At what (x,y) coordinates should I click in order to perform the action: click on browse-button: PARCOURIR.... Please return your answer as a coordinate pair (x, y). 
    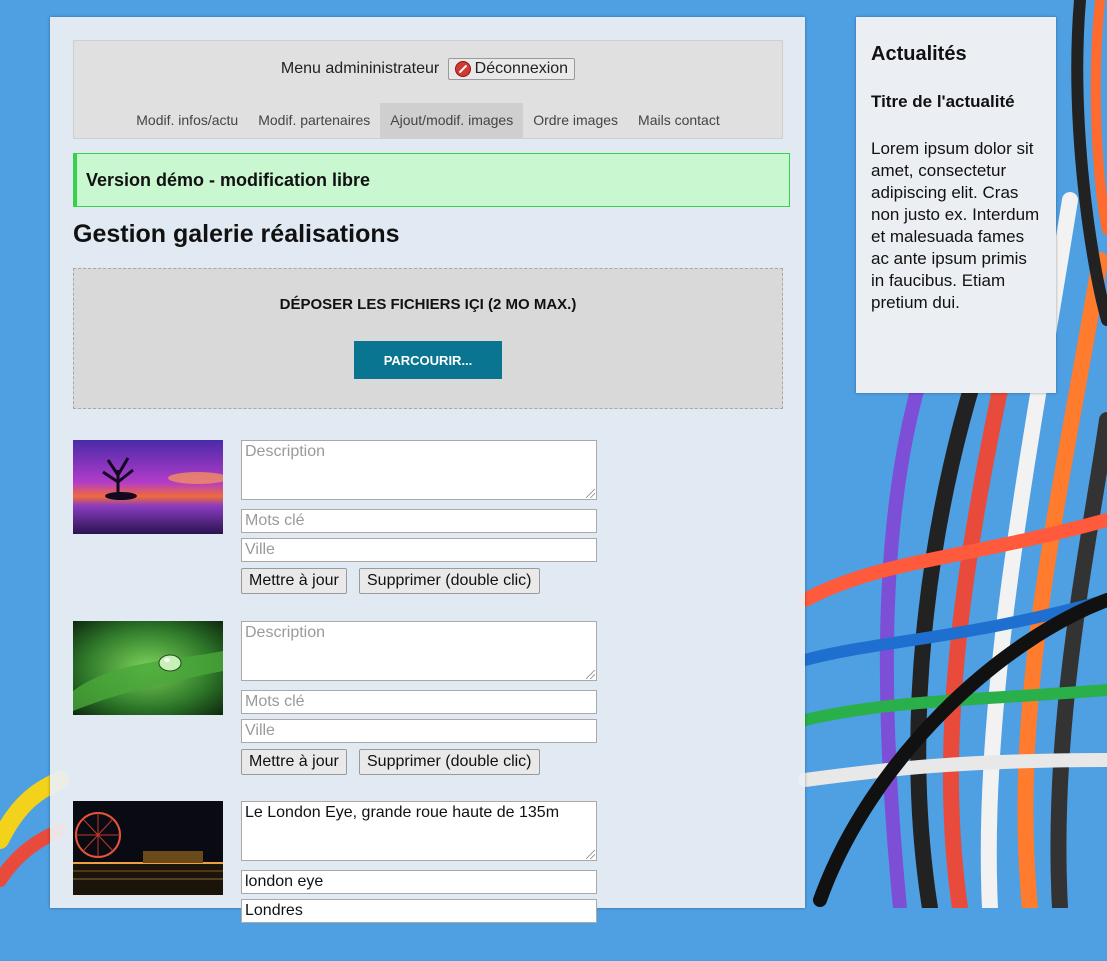
    Looking at the image, I should click on (428, 360).